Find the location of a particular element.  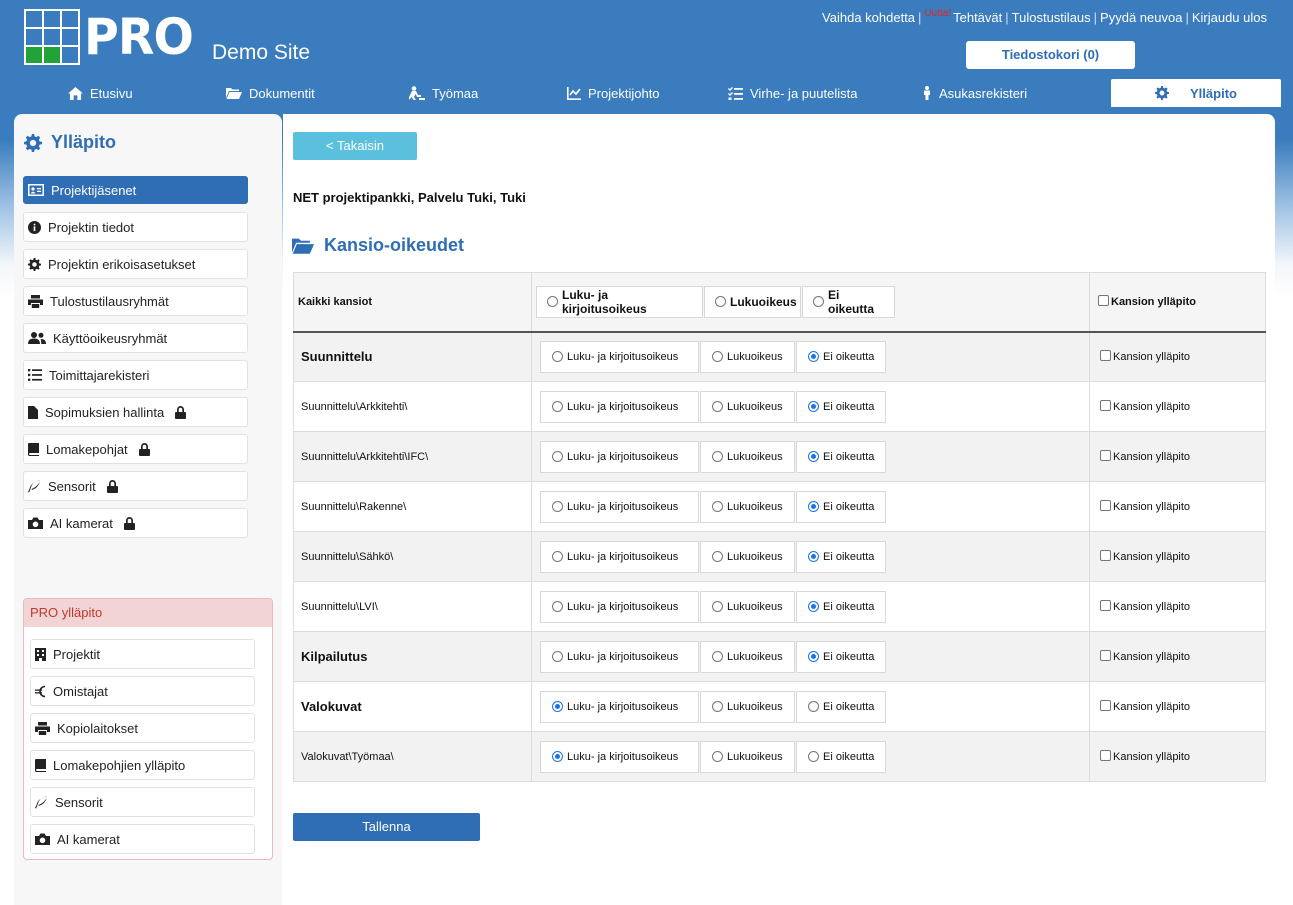

pro-item-copy-shops: Kopiolaitokset is located at coordinates (142, 728).